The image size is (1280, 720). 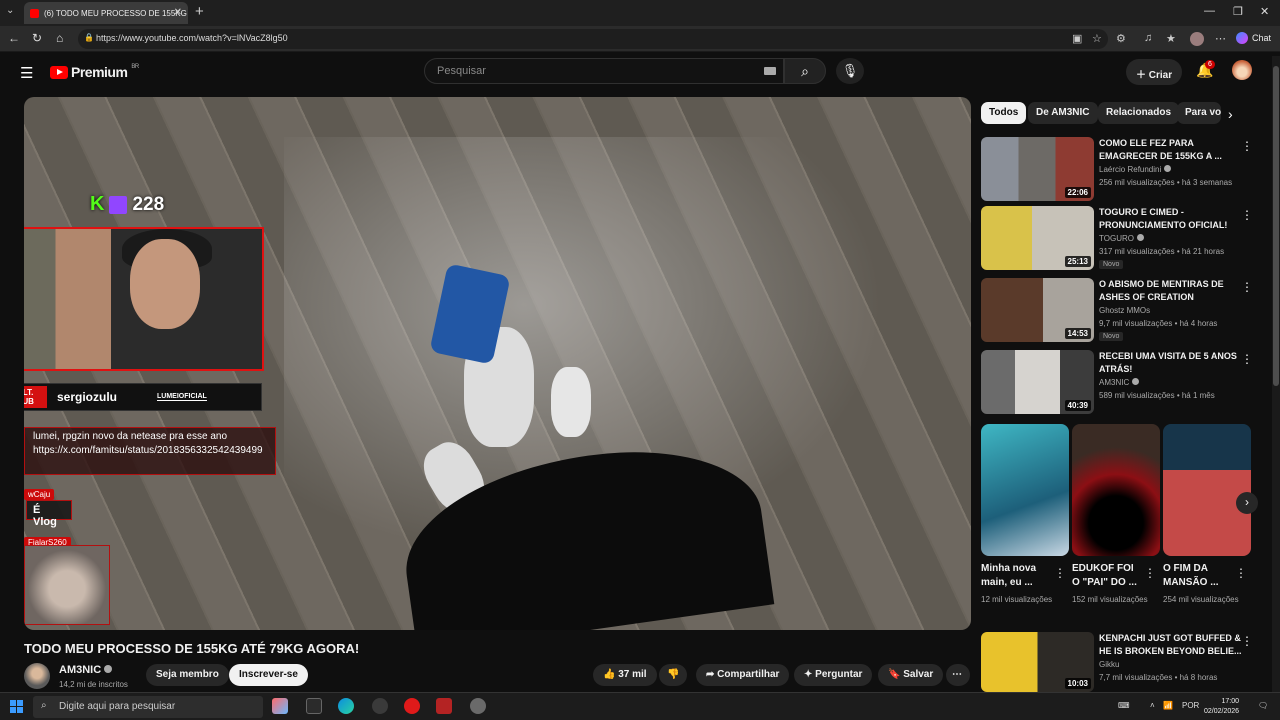 What do you see at coordinates (346, 706) in the screenshot?
I see `edge-icon` at bounding box center [346, 706].